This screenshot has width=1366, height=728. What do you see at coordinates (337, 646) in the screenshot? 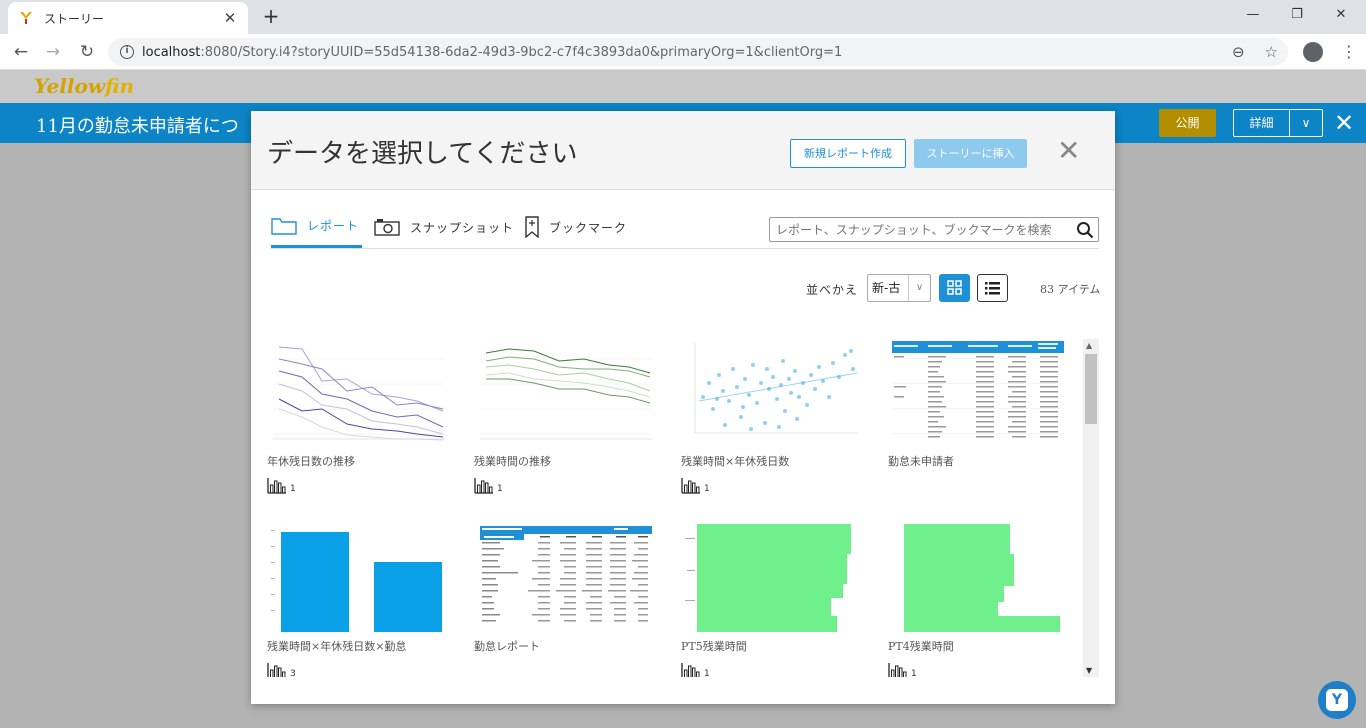
I see `report-name: 残業時間×年休残日数×勤怠` at bounding box center [337, 646].